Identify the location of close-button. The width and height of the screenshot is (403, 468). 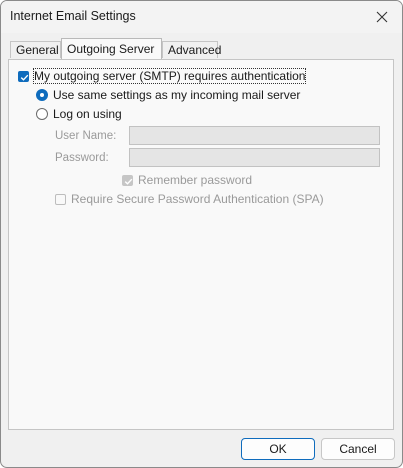
(382, 17).